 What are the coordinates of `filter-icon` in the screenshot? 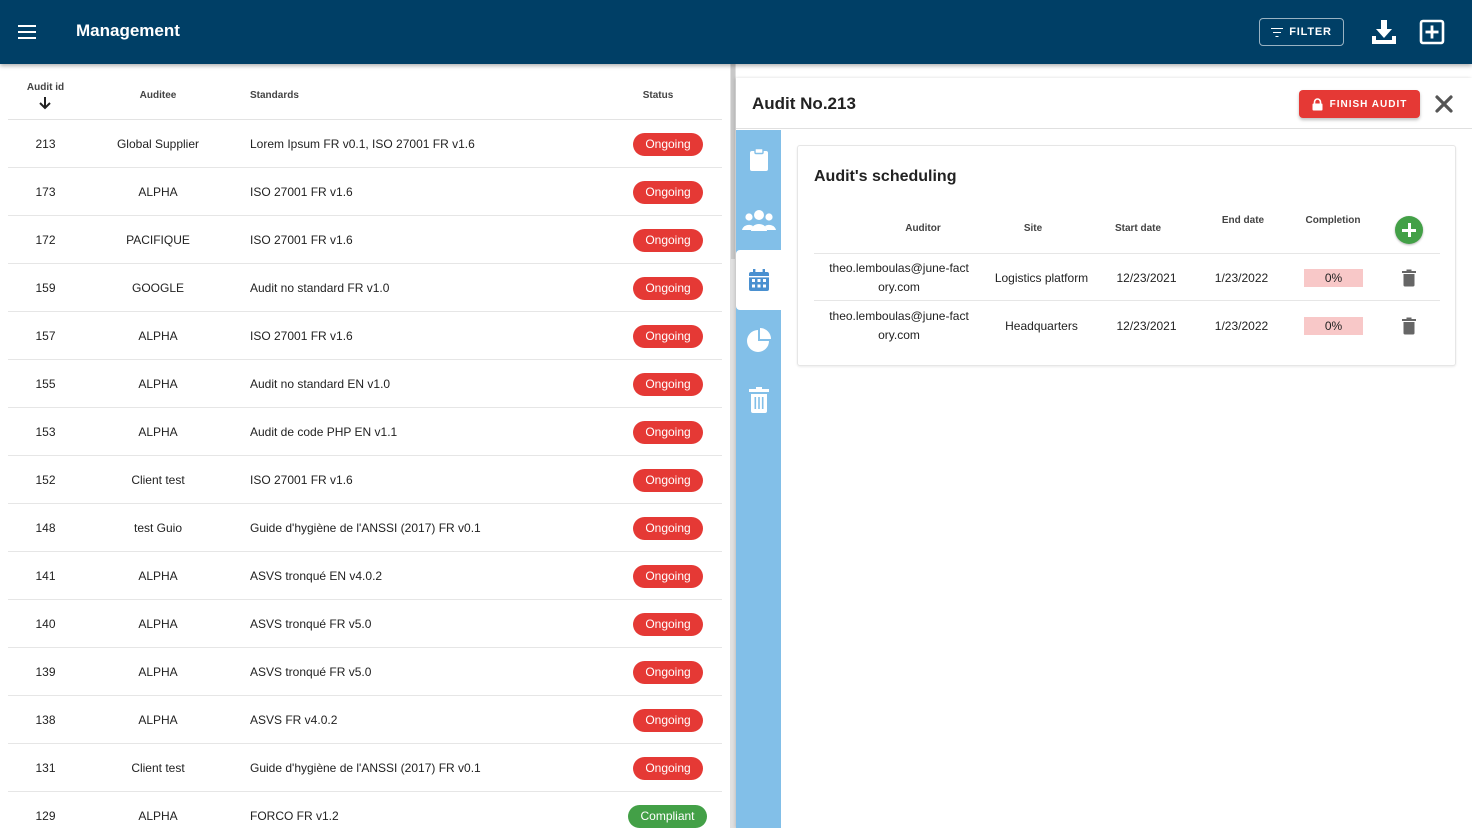 It's located at (1277, 32).